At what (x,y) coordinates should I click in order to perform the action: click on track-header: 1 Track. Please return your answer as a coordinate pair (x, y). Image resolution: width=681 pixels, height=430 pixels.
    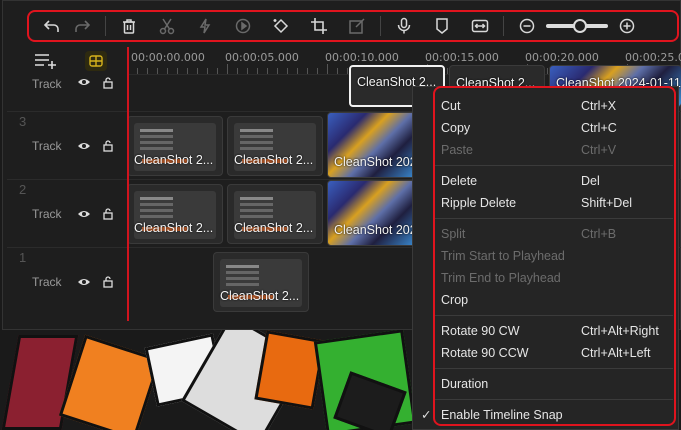
    Looking at the image, I should click on (66, 281).